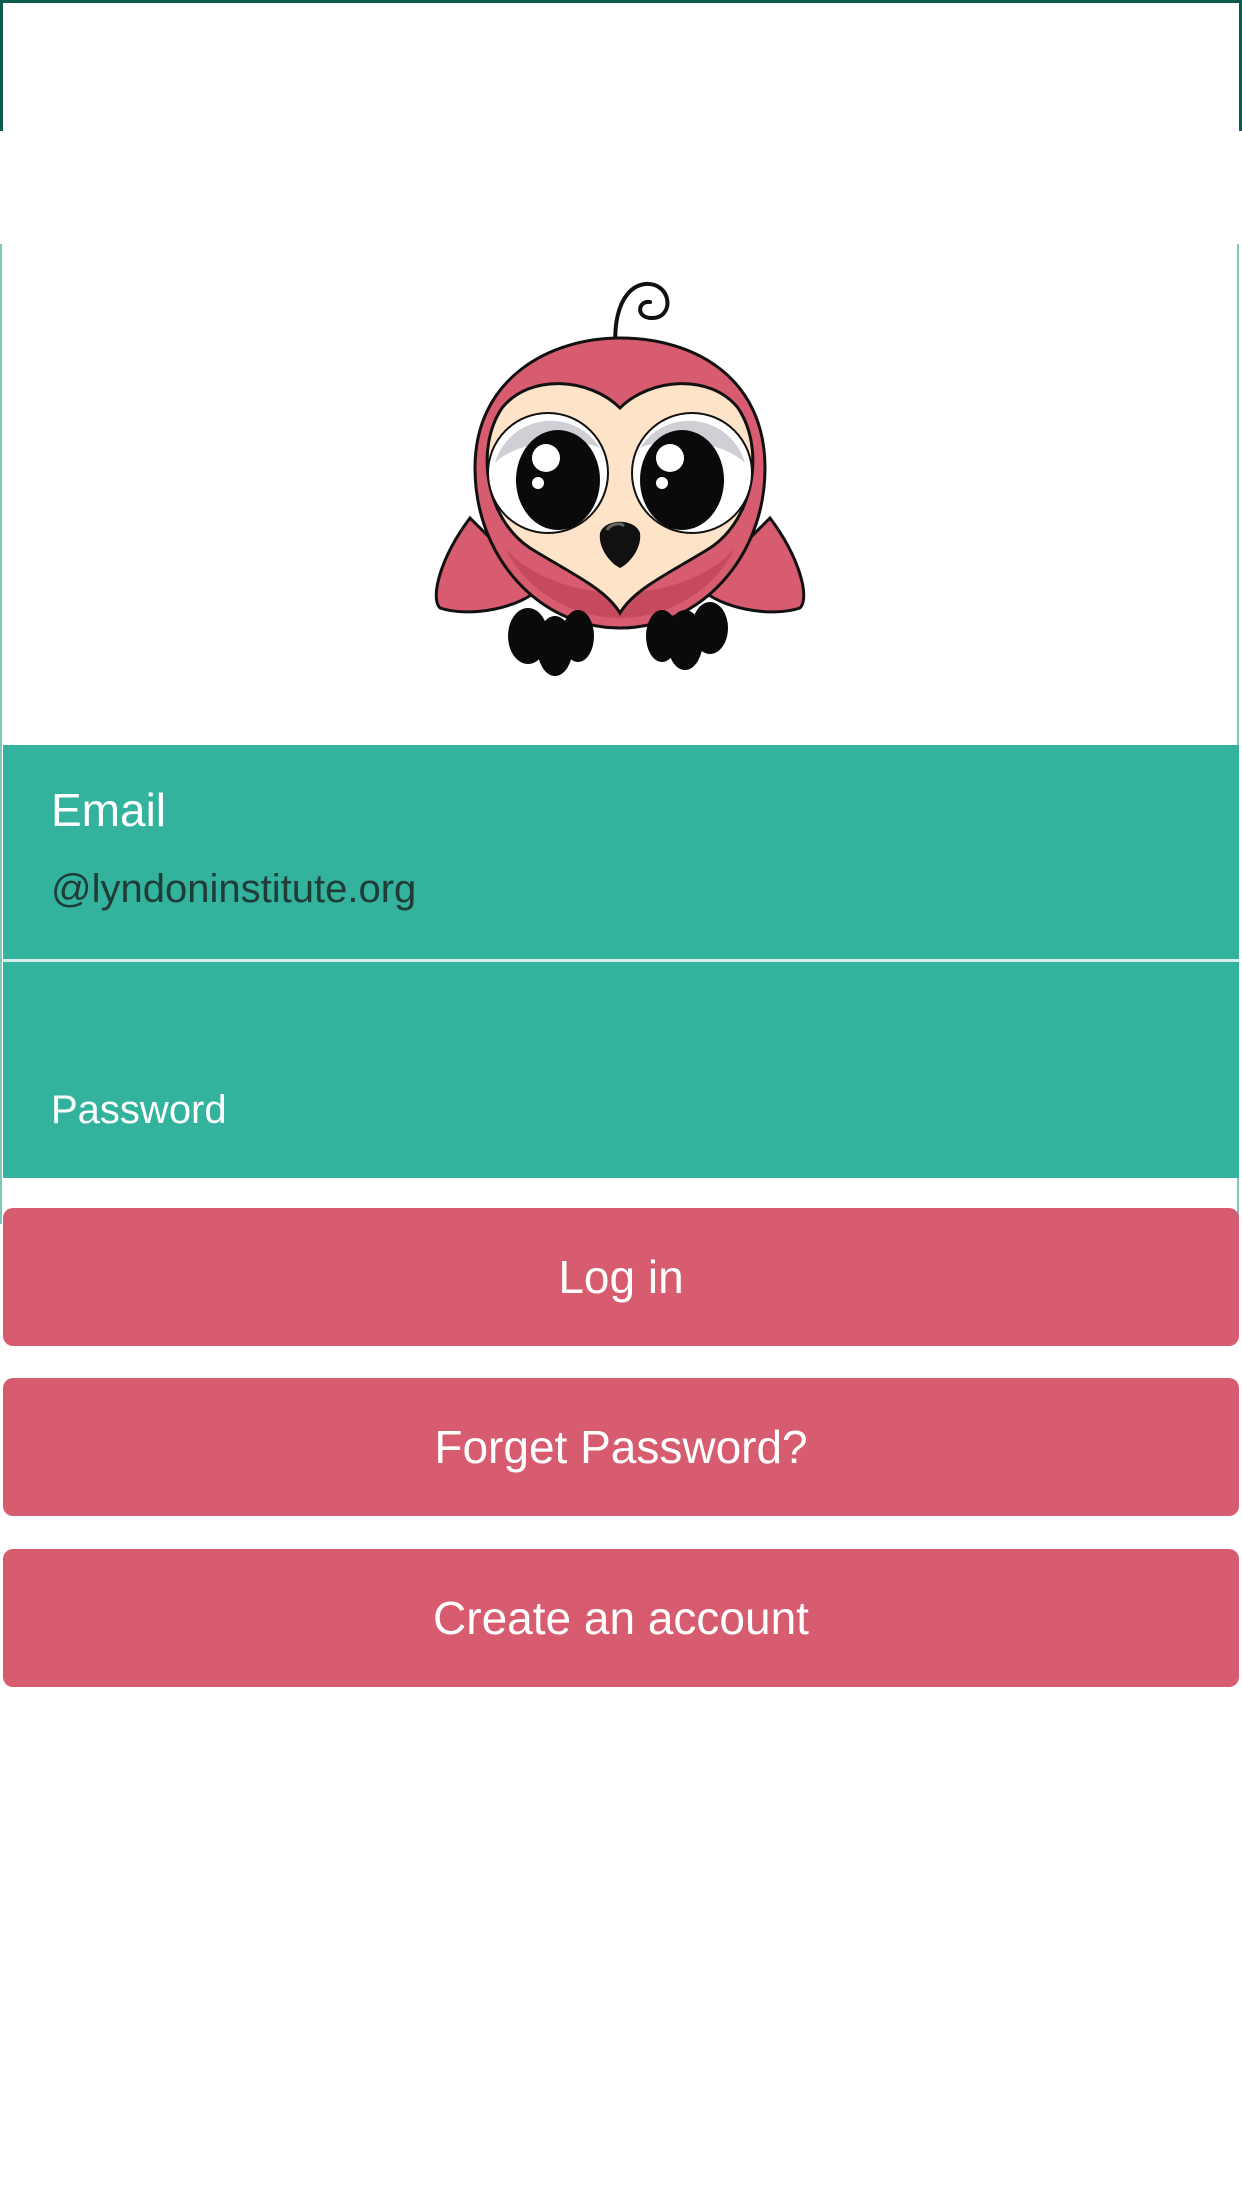 This screenshot has height=2208, width=1242. Describe the element at coordinates (621, 65) in the screenshot. I see `top-header-bar` at that location.